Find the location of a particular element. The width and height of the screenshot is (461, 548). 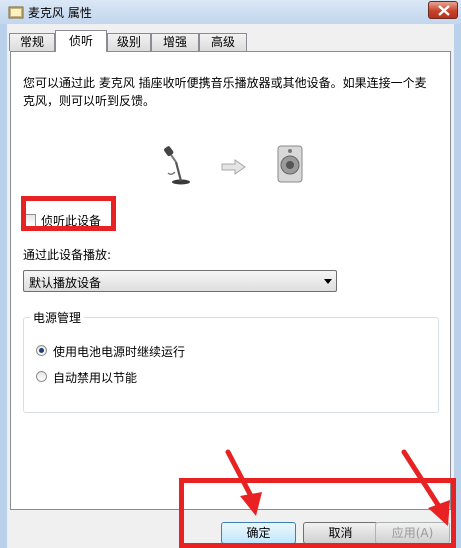

chevron-down-icon is located at coordinates (328, 281).